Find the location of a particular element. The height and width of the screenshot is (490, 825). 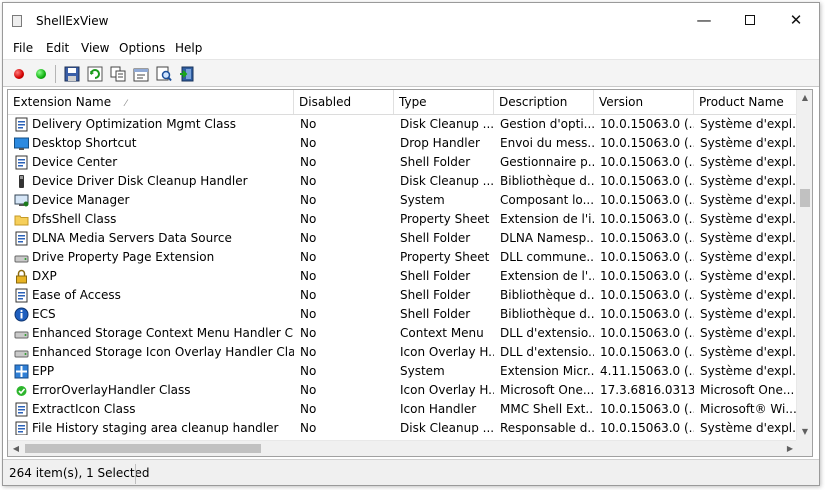

menu-edit: Edit is located at coordinates (57, 48).